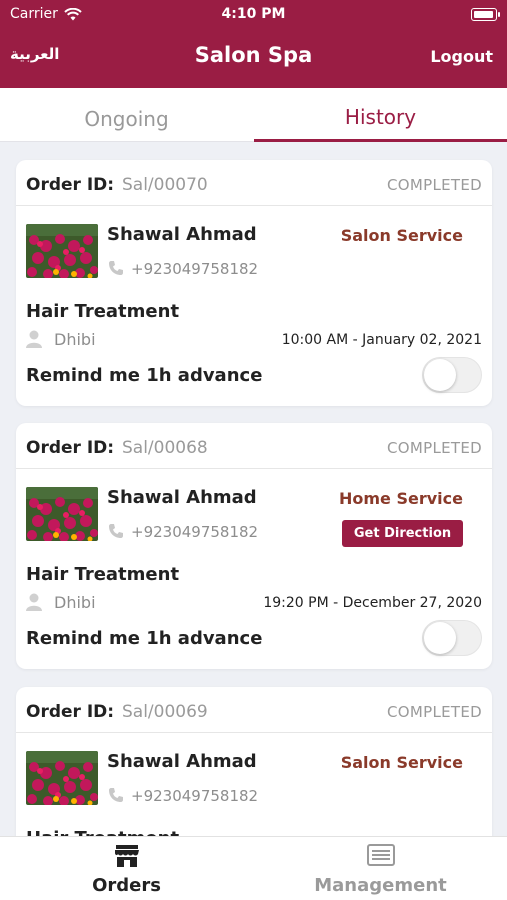 This screenshot has width=507, height=900. What do you see at coordinates (461, 56) in the screenshot?
I see `logout-button: Logout` at bounding box center [461, 56].